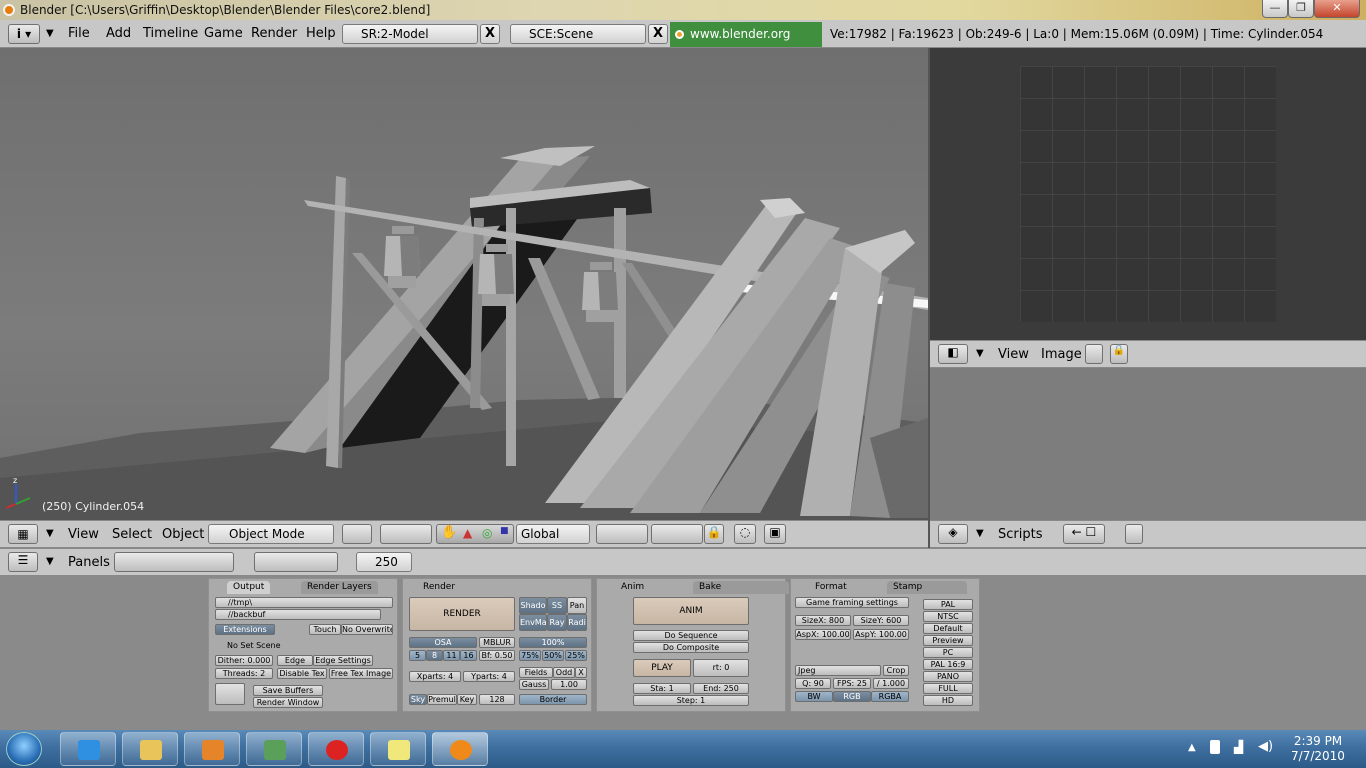  I want to click on maximize-button: ❐, so click(1301, 9).